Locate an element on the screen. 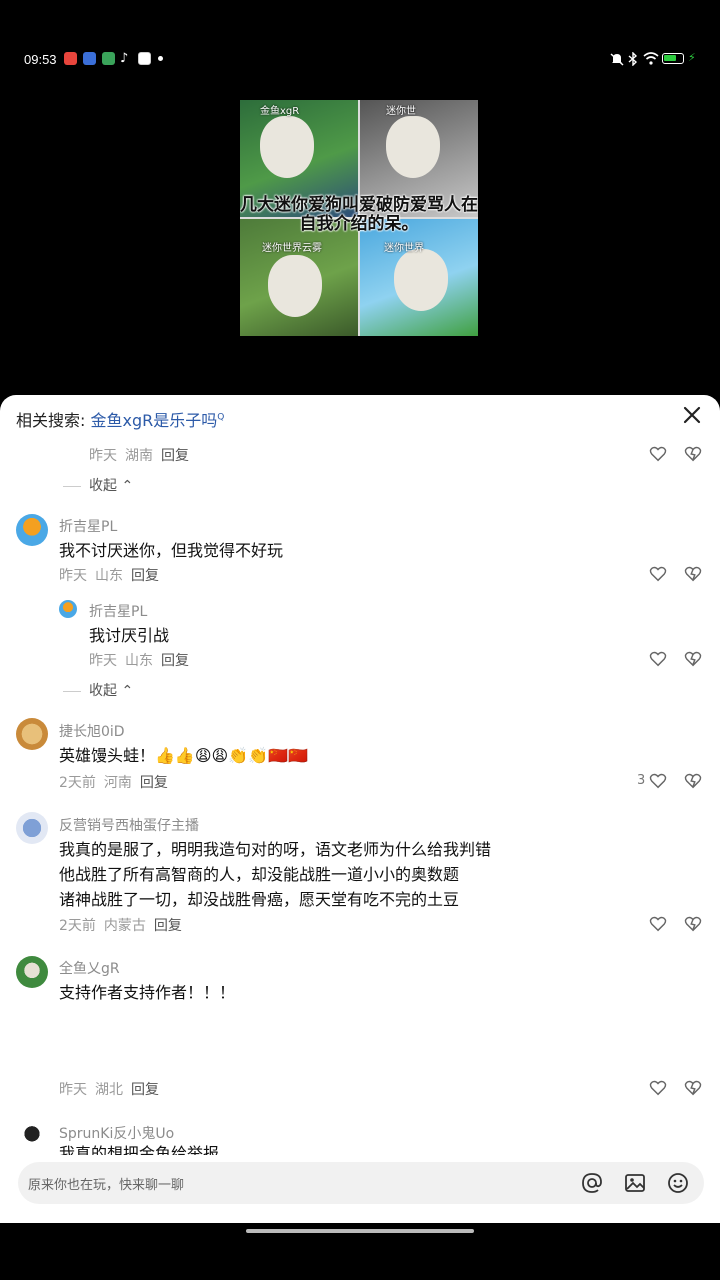  related-search-prefix: 相关搜索: is located at coordinates (51, 420).